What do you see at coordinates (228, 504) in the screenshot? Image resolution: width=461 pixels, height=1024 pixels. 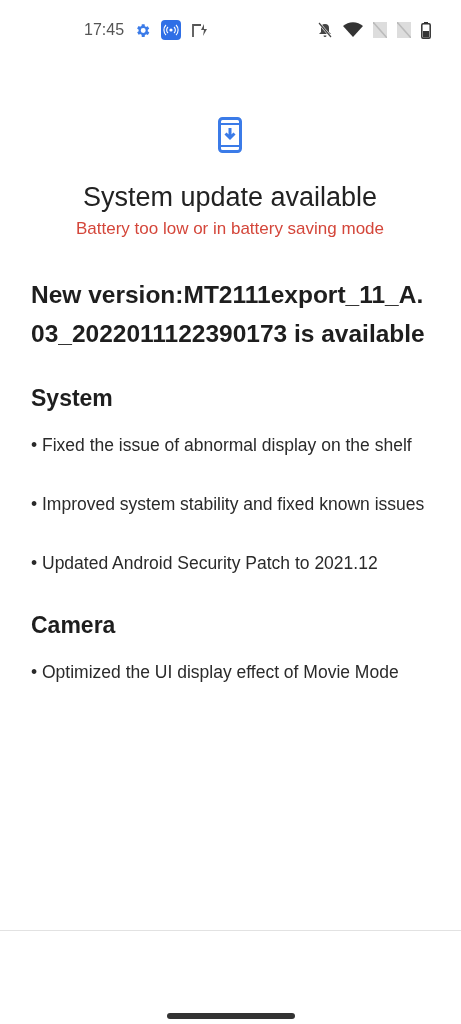 I see `release-note: • Improved system stability and fixed known issues` at bounding box center [228, 504].